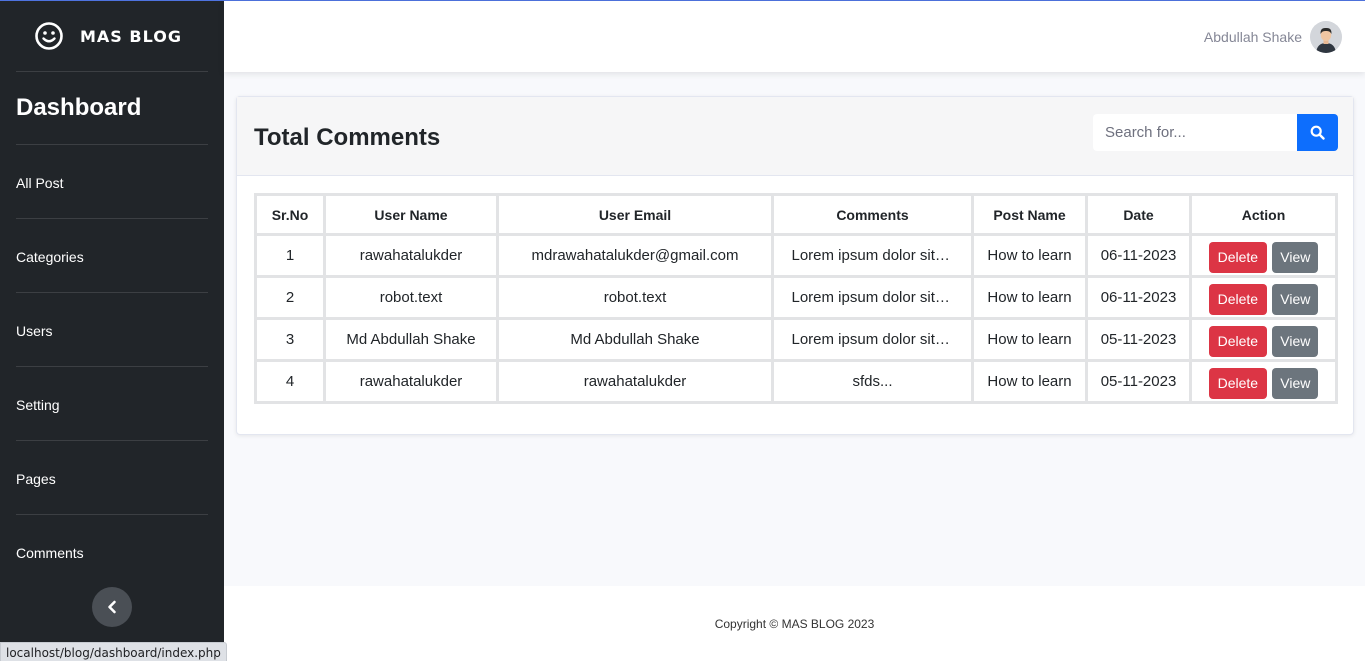 The height and width of the screenshot is (661, 1365). What do you see at coordinates (635, 214) in the screenshot?
I see `column-header: User Email` at bounding box center [635, 214].